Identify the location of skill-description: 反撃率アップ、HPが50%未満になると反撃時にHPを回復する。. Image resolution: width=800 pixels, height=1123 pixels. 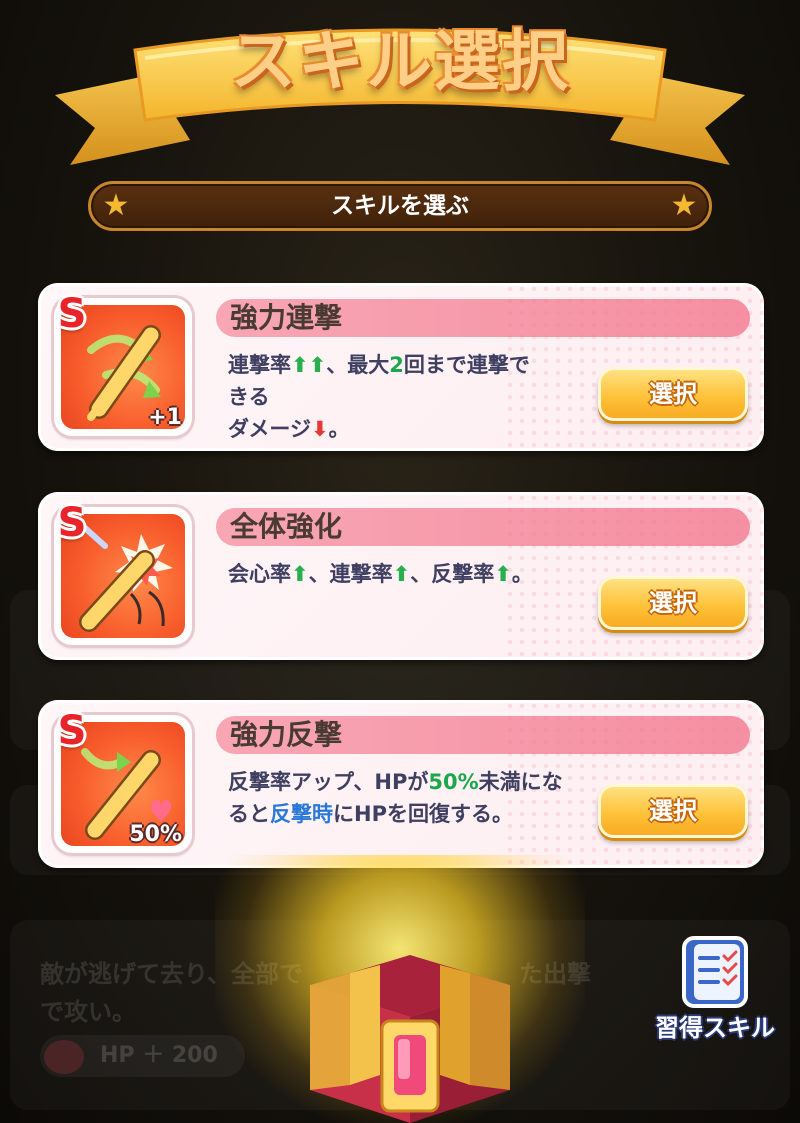
(403, 798).